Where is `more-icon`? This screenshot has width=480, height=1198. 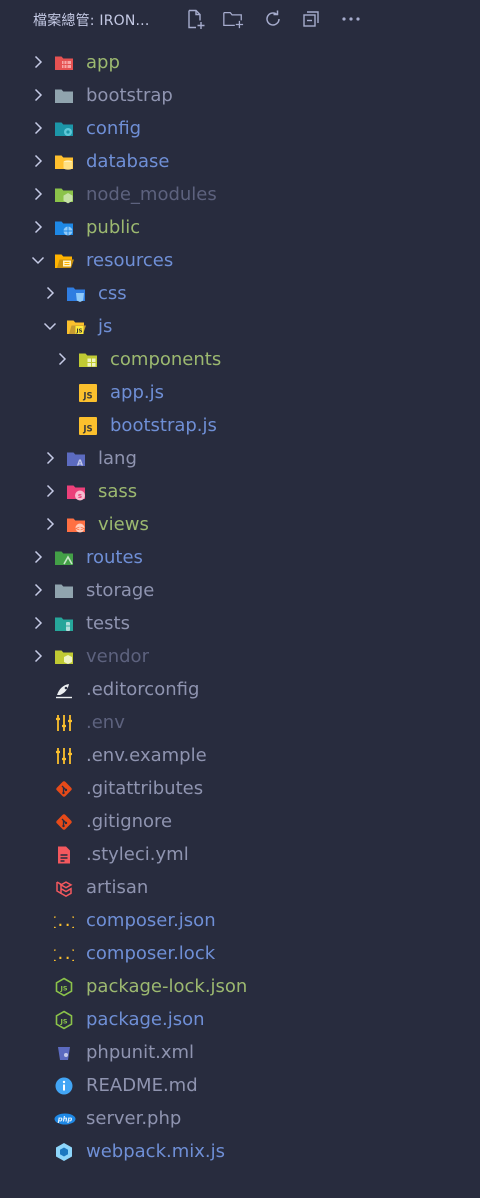 more-icon is located at coordinates (351, 19).